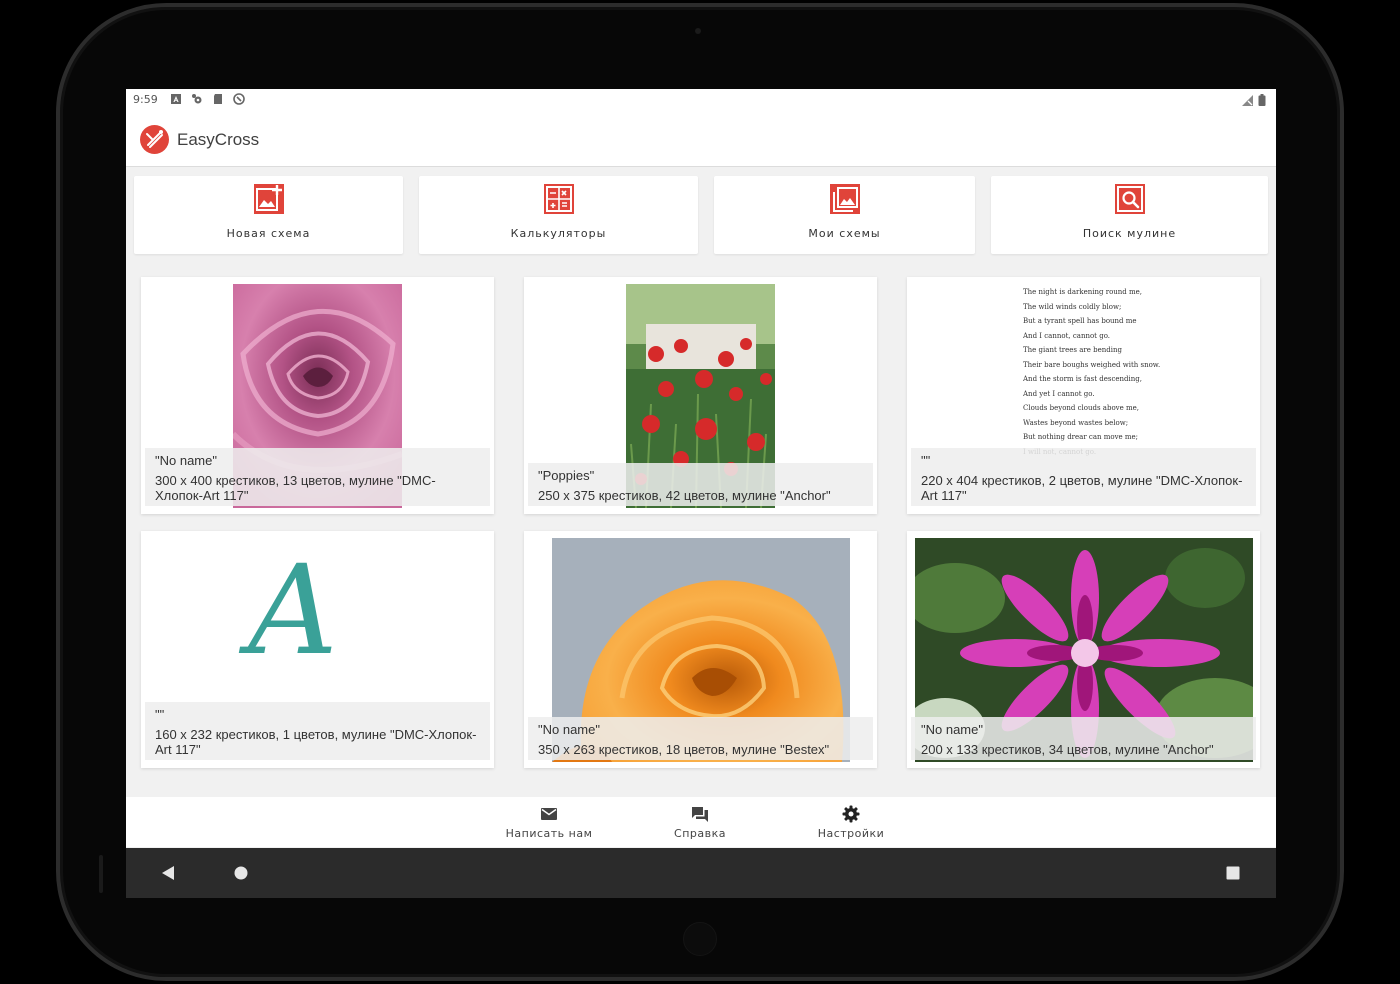  I want to click on status-bar: 9:59, so click(701, 100).